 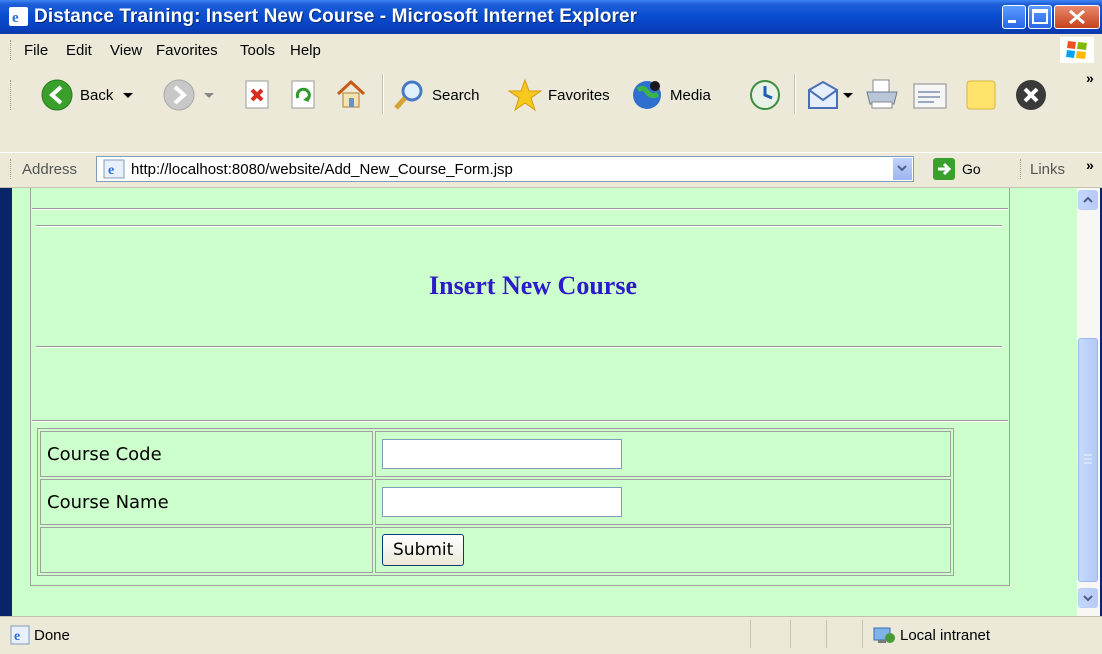 I want to click on messenger-button, so click(x=1031, y=95).